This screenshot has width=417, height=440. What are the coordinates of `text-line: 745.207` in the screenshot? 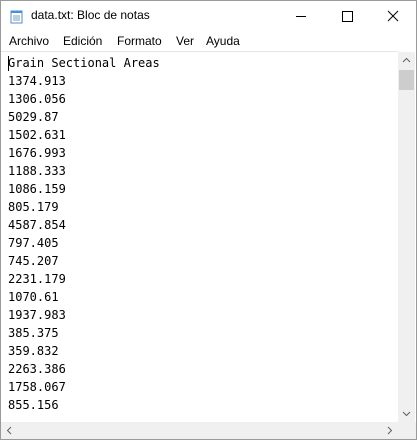 It's located at (33, 261).